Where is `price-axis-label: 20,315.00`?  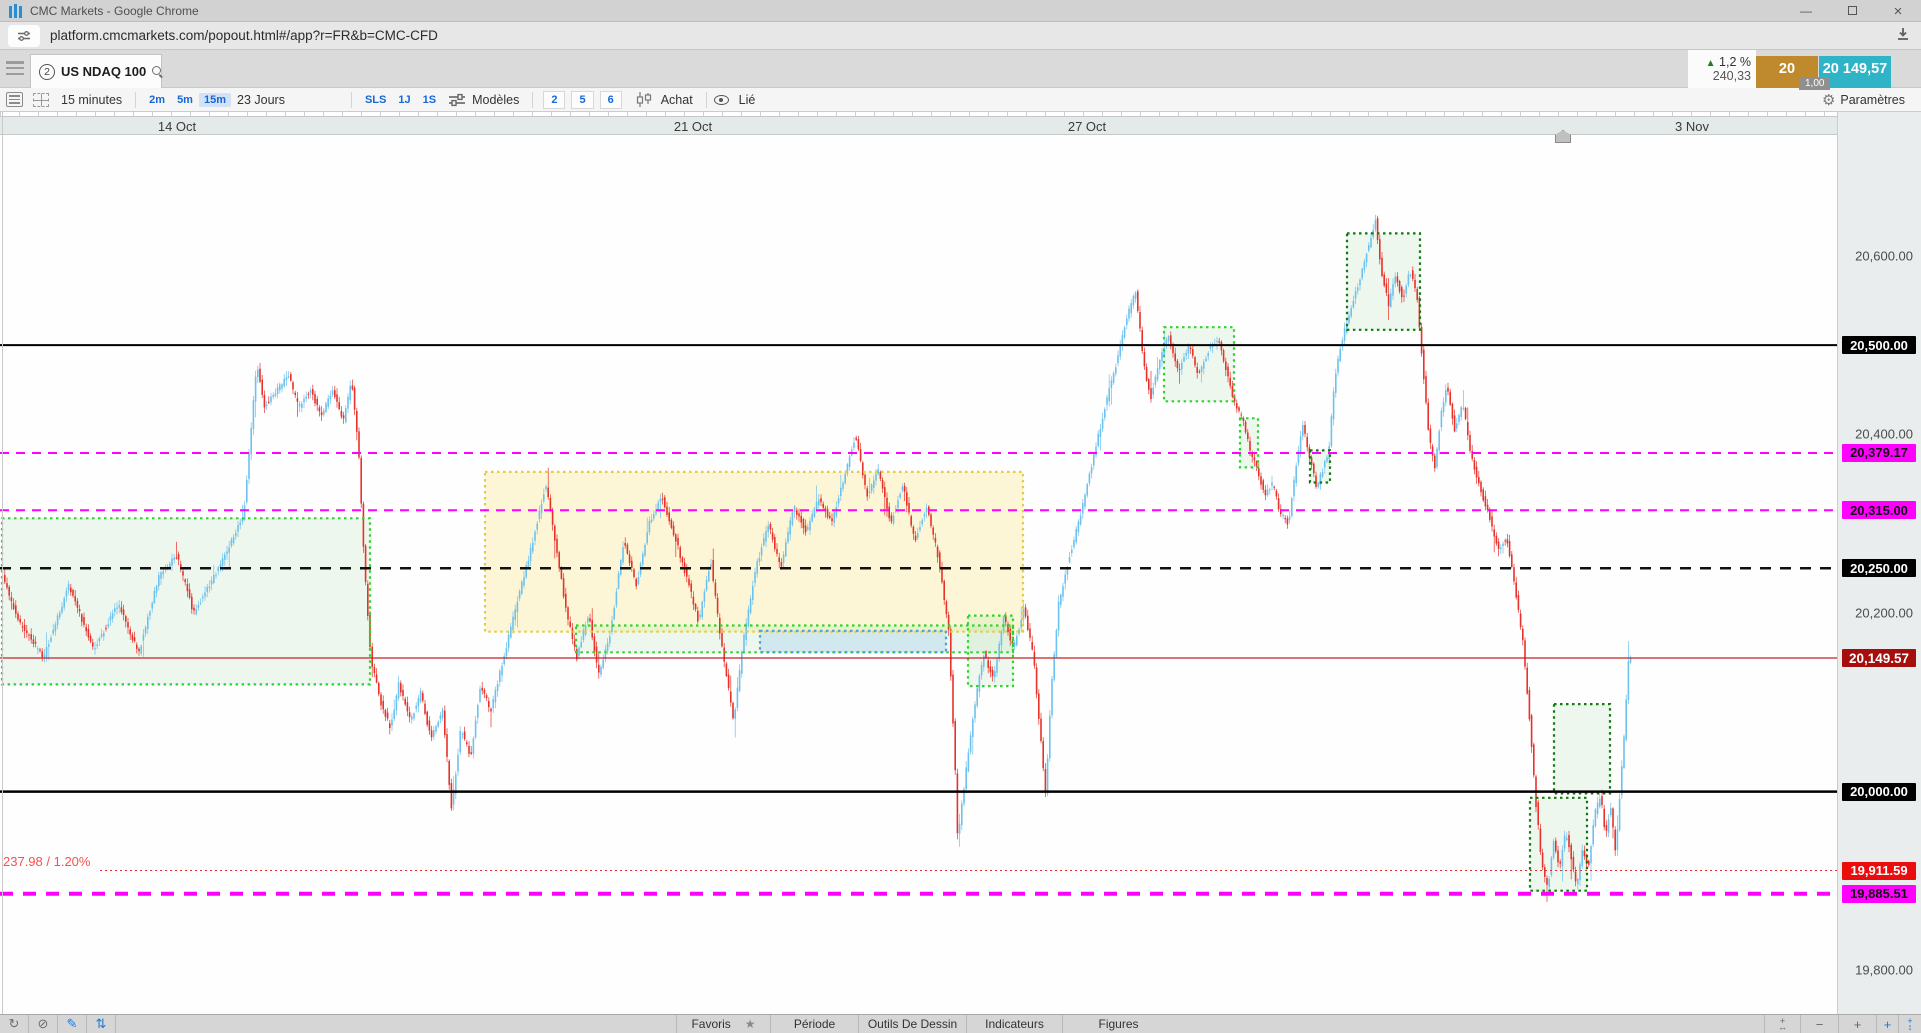
price-axis-label: 20,315.00 is located at coordinates (1879, 510).